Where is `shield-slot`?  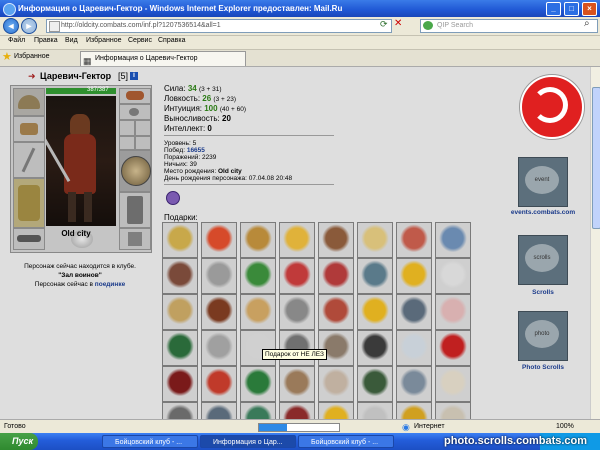
shield-slot is located at coordinates (135, 171).